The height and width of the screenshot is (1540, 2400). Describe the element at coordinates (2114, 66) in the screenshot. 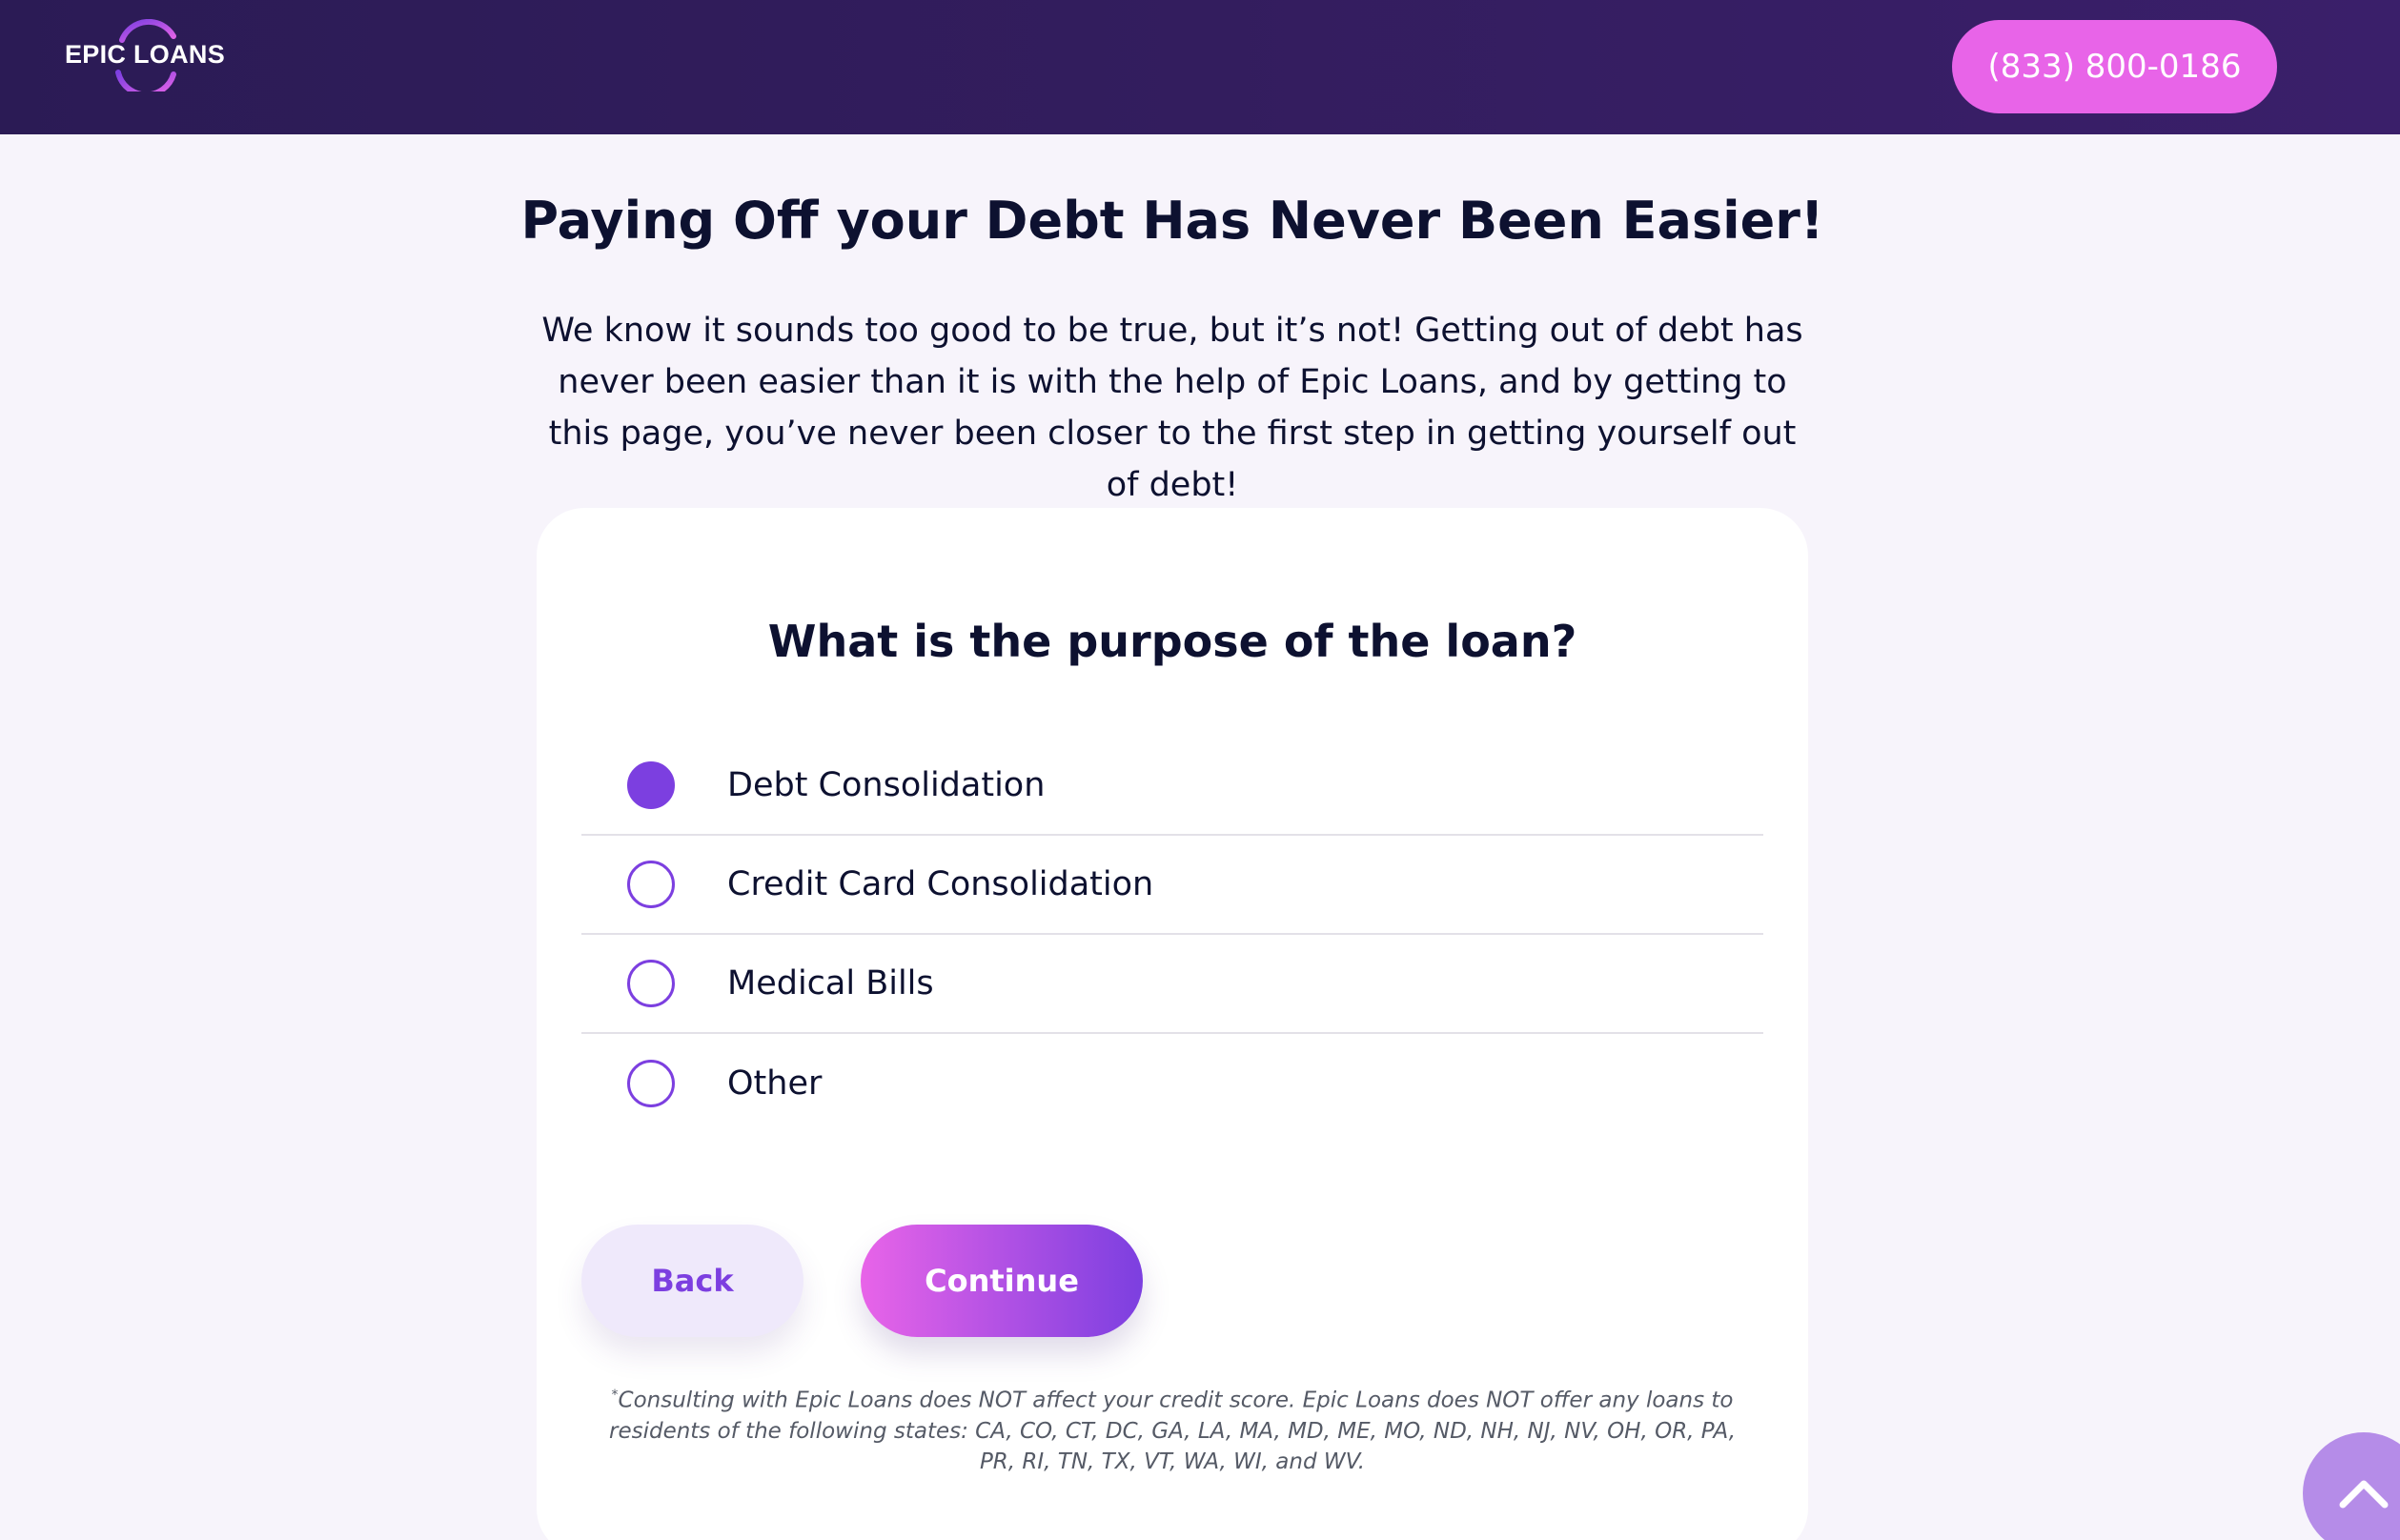

I see `call-phone-button: (833) 800-0186` at that location.